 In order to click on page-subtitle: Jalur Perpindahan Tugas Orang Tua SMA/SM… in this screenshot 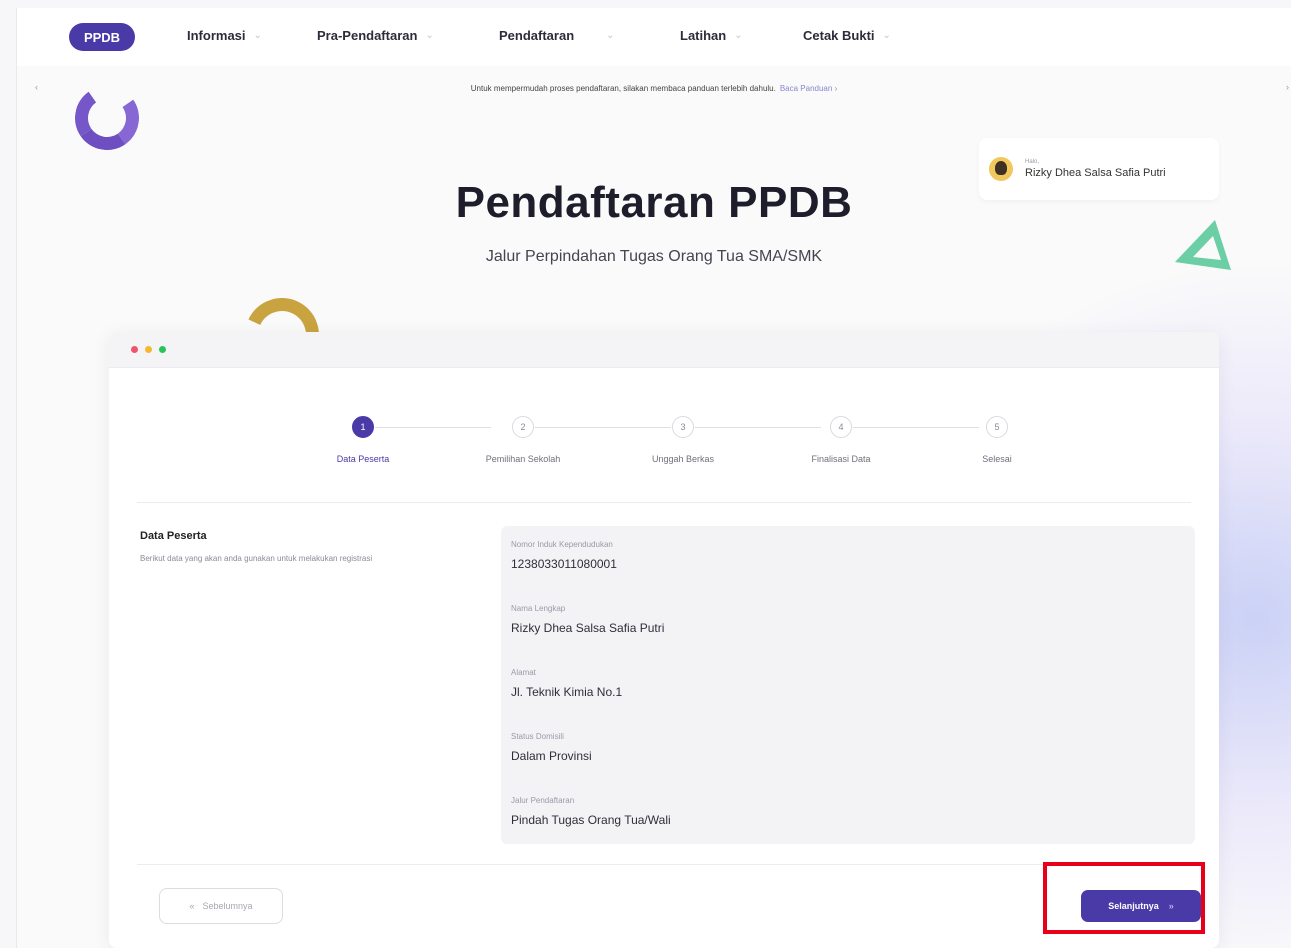, I will do `click(654, 256)`.